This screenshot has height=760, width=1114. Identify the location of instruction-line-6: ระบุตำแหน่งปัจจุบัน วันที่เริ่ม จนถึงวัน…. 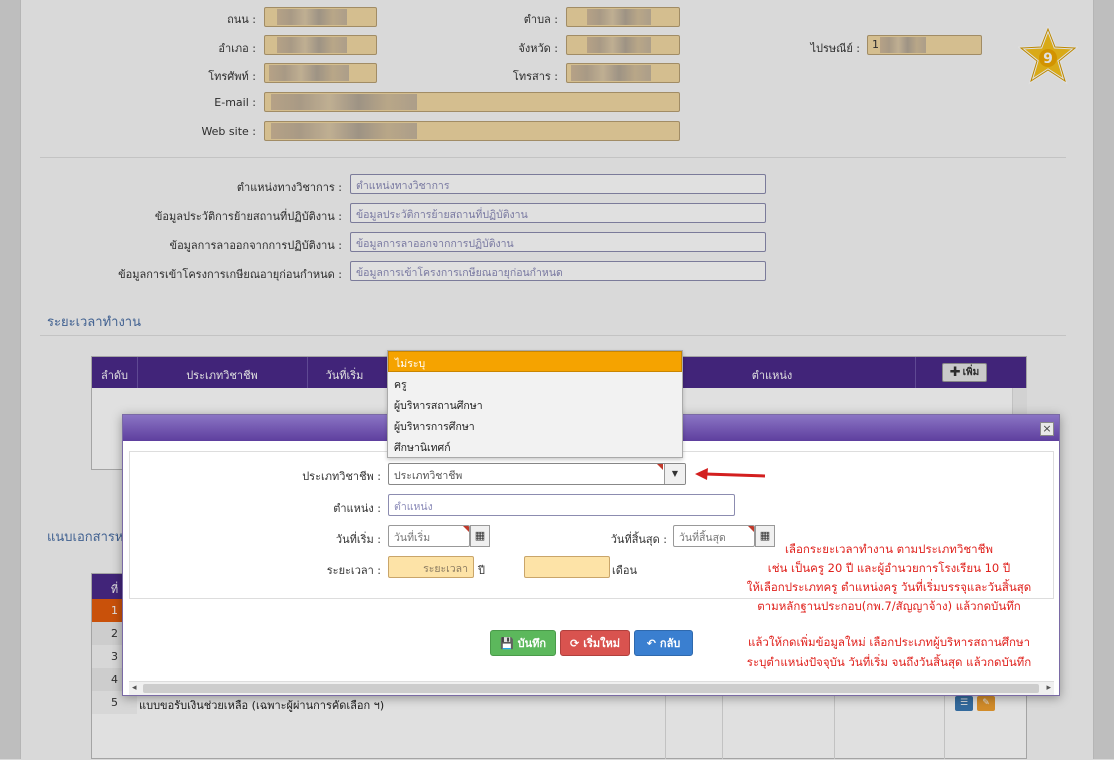
(889, 662).